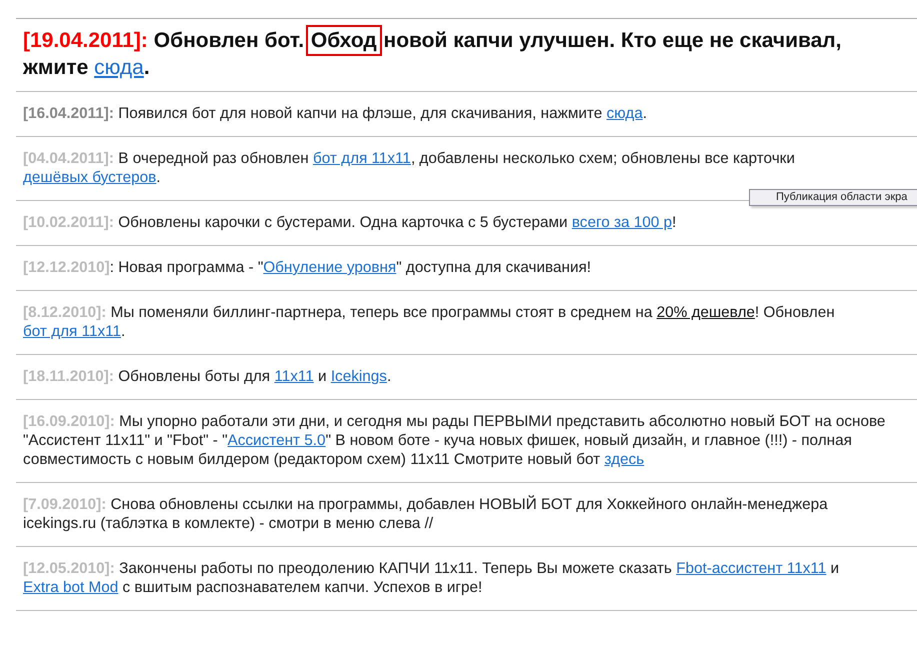 This screenshot has width=917, height=648. Describe the element at coordinates (431, 578) in the screenshot. I see `news-text: [12.05.2010]: Закончены работы по преодолению КАПЧИ 11x11. Теперь Вы можете сказать Fbot-ассистент 11x11 и Extra bot Mod с вшитым распознавателем капчи. Успехов в игре!` at that location.